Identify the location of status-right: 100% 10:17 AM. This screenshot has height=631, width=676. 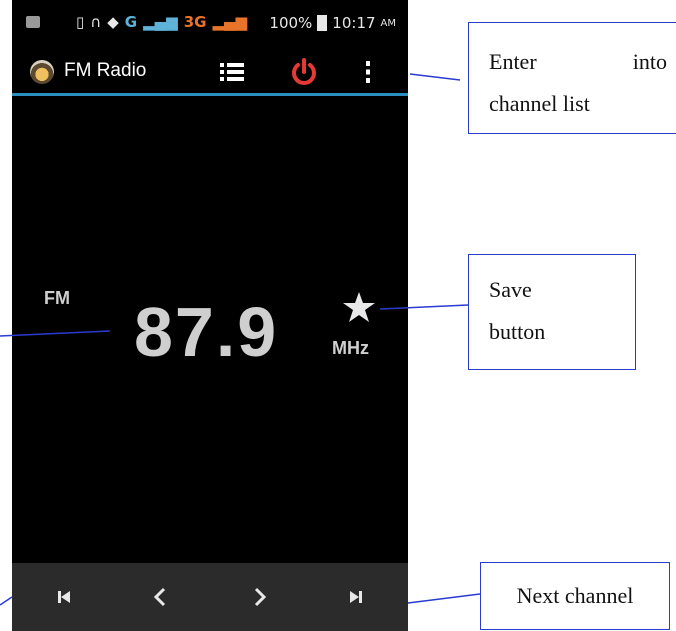
(332, 23).